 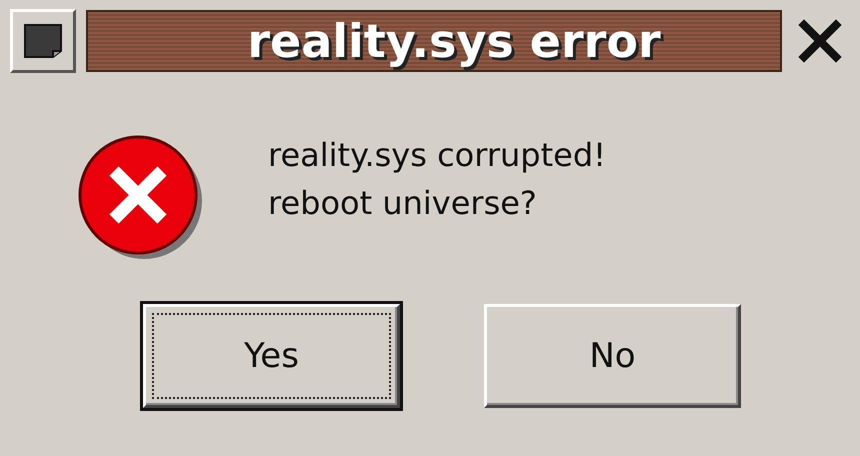 What do you see at coordinates (403, 203) in the screenshot?
I see `message-text: reboot universe?` at bounding box center [403, 203].